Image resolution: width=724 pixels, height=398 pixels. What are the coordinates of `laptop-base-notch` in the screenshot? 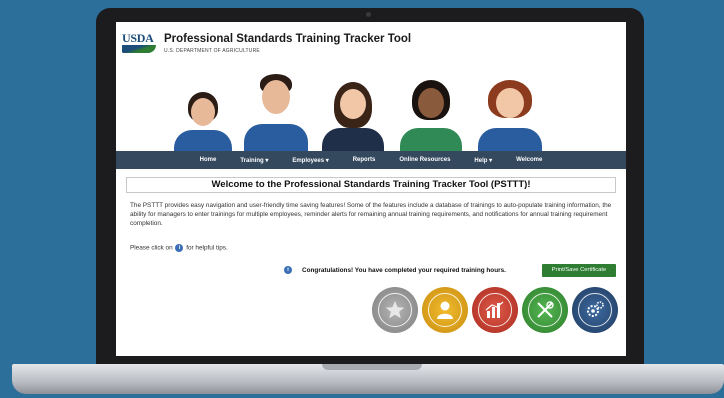 It's located at (372, 367).